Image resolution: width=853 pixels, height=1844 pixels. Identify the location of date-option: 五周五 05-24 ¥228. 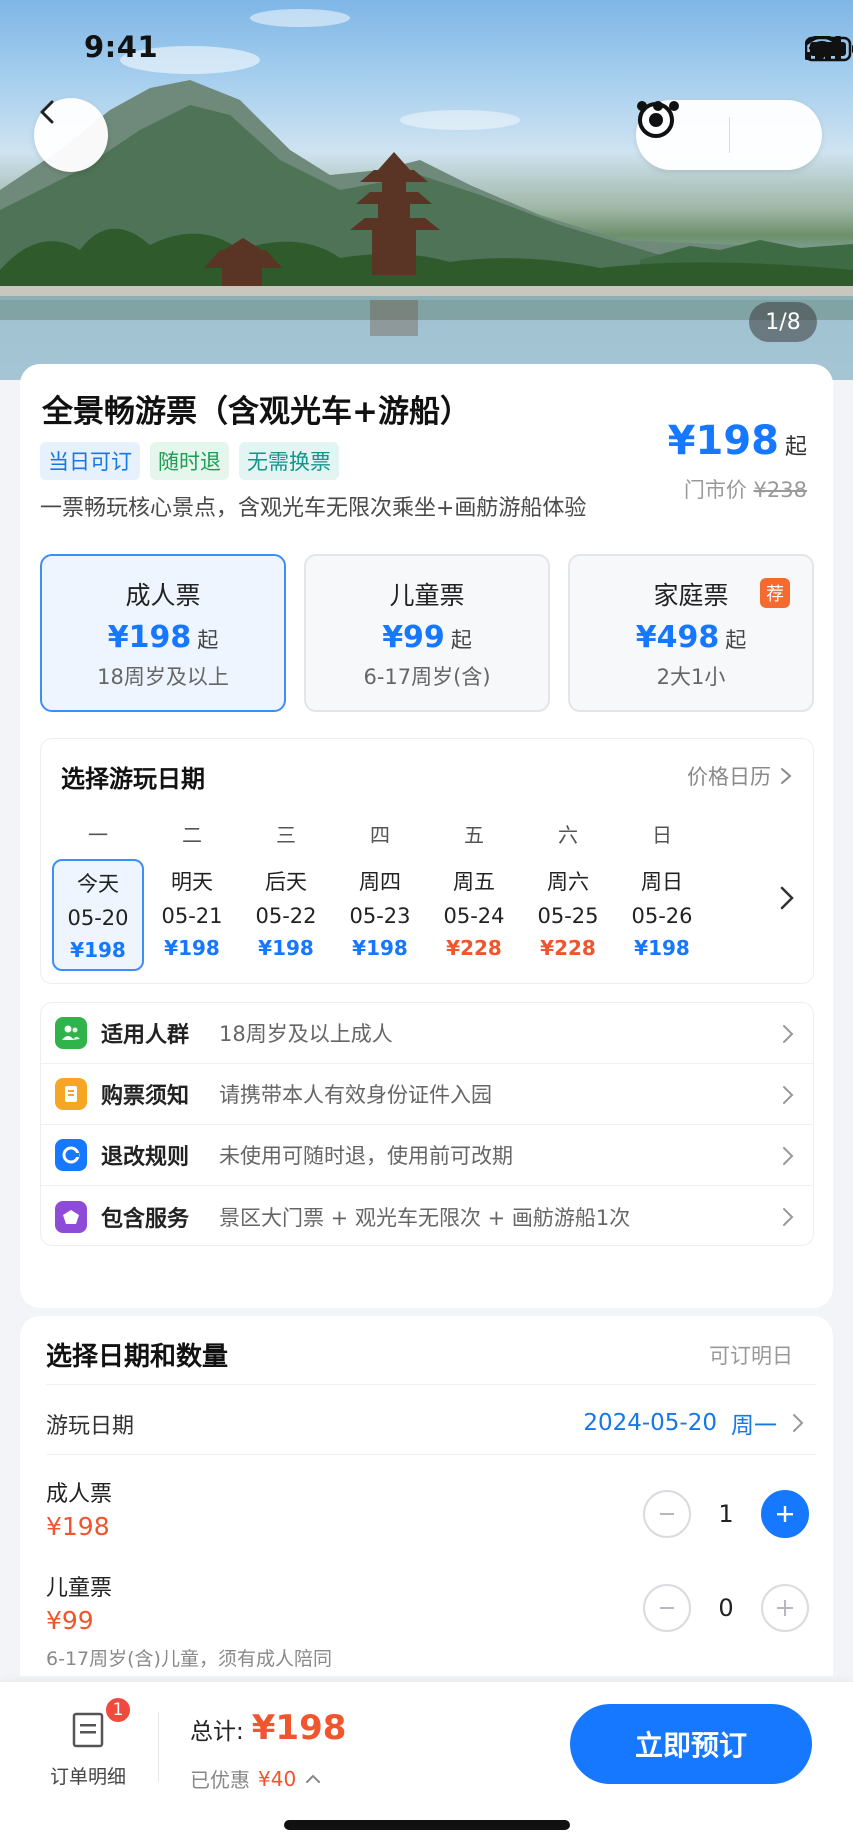
(474, 895).